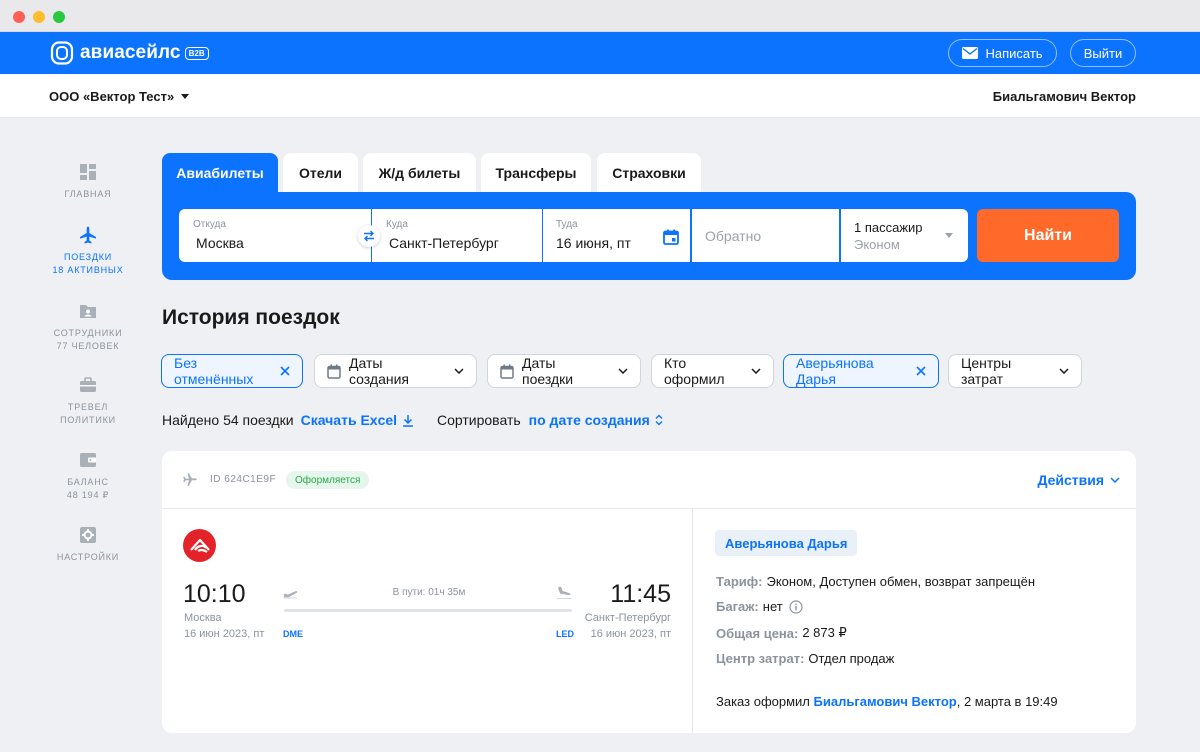  What do you see at coordinates (88, 251) in the screenshot?
I see `sidebar-item-trips: ПОЕЗДКИ 18 АКТИВНЫХ` at bounding box center [88, 251].